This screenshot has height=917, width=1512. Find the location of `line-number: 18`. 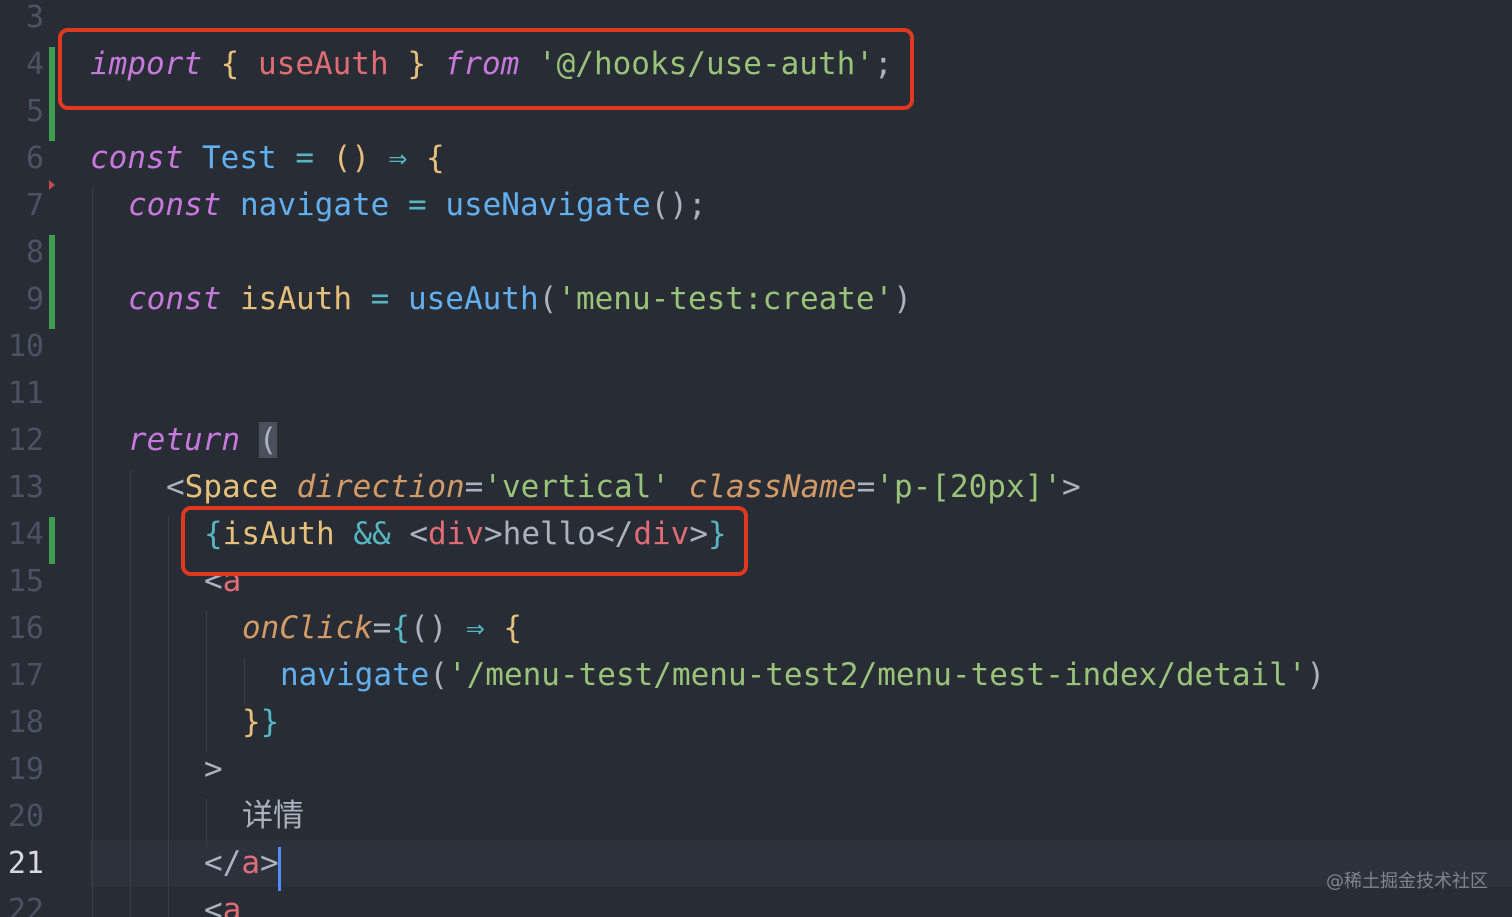

line-number: 18 is located at coordinates (25, 722).